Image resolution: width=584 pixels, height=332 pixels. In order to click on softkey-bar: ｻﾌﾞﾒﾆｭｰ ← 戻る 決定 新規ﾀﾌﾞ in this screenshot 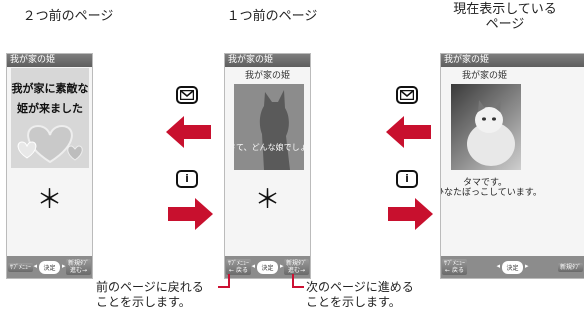, I will do `click(512, 267)`.